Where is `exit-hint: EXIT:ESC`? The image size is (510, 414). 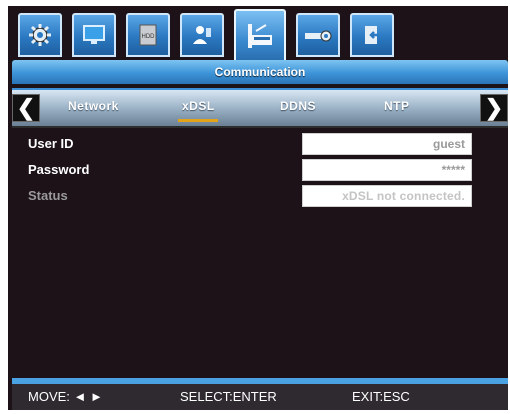
exit-hint: EXIT:ESC is located at coordinates (381, 396).